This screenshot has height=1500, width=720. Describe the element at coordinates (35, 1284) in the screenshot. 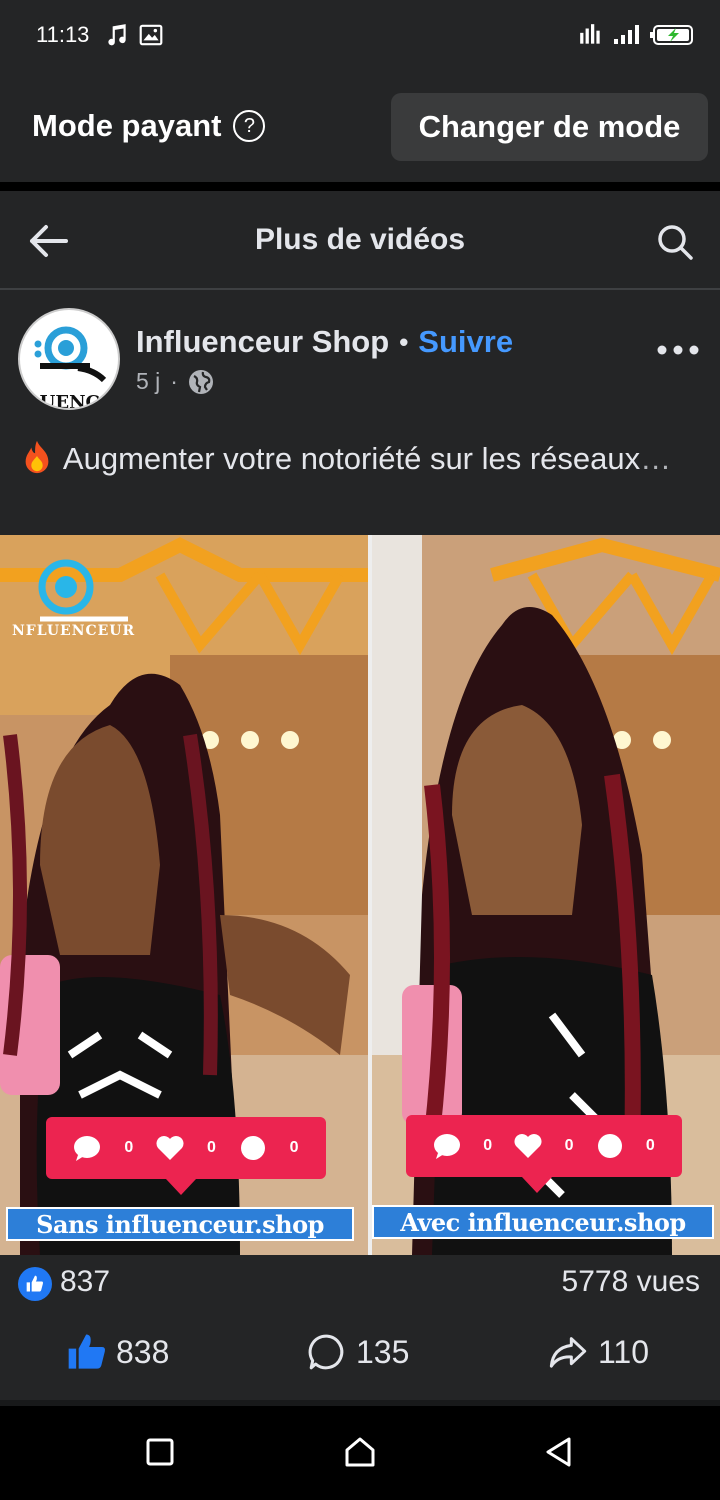

I see `like-reaction-icon` at that location.